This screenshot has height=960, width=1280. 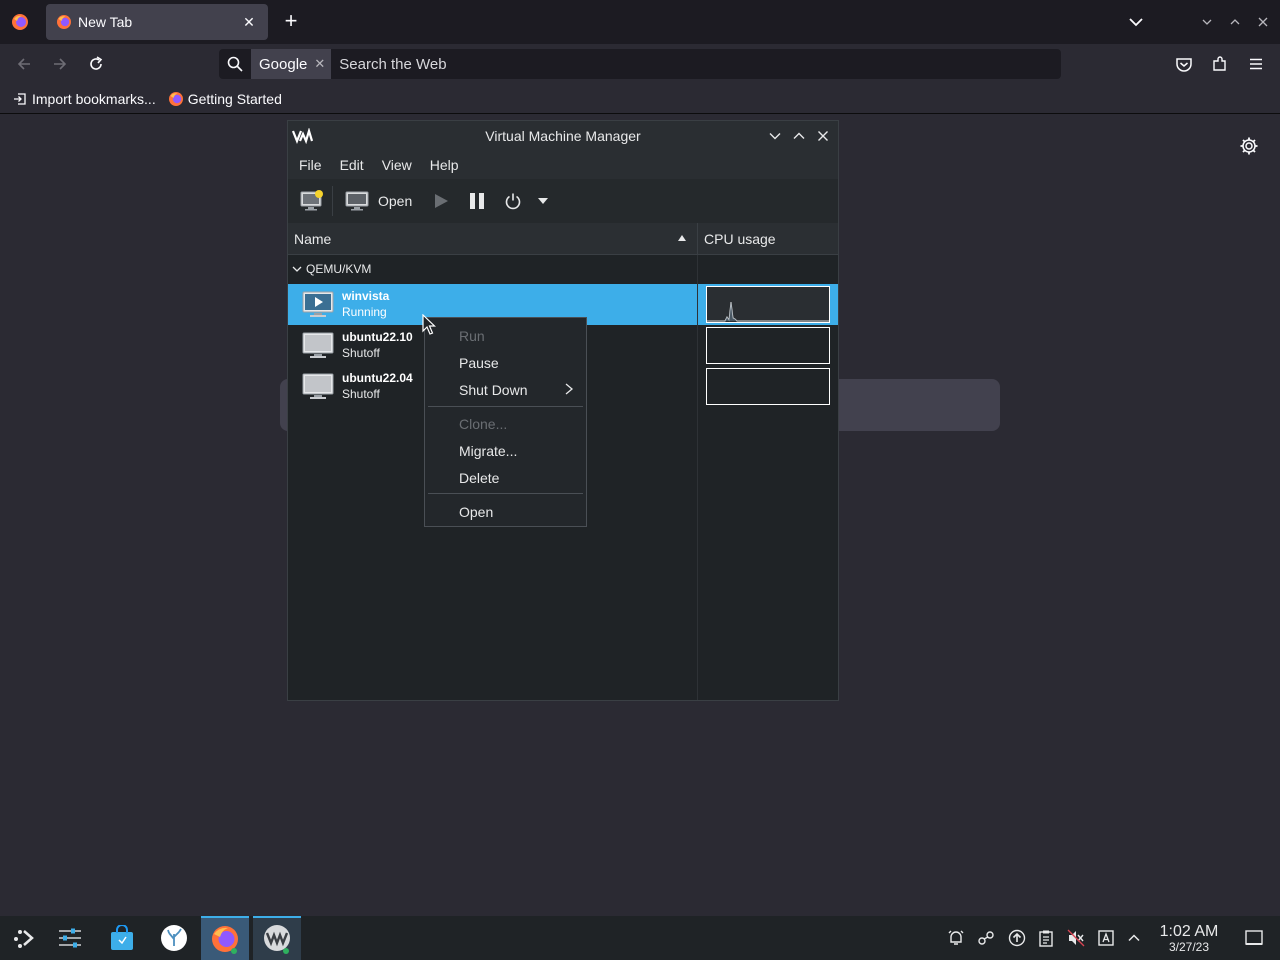 I want to click on digital-clock: 1:02 AM 3/27/23, so click(x=1189, y=938).